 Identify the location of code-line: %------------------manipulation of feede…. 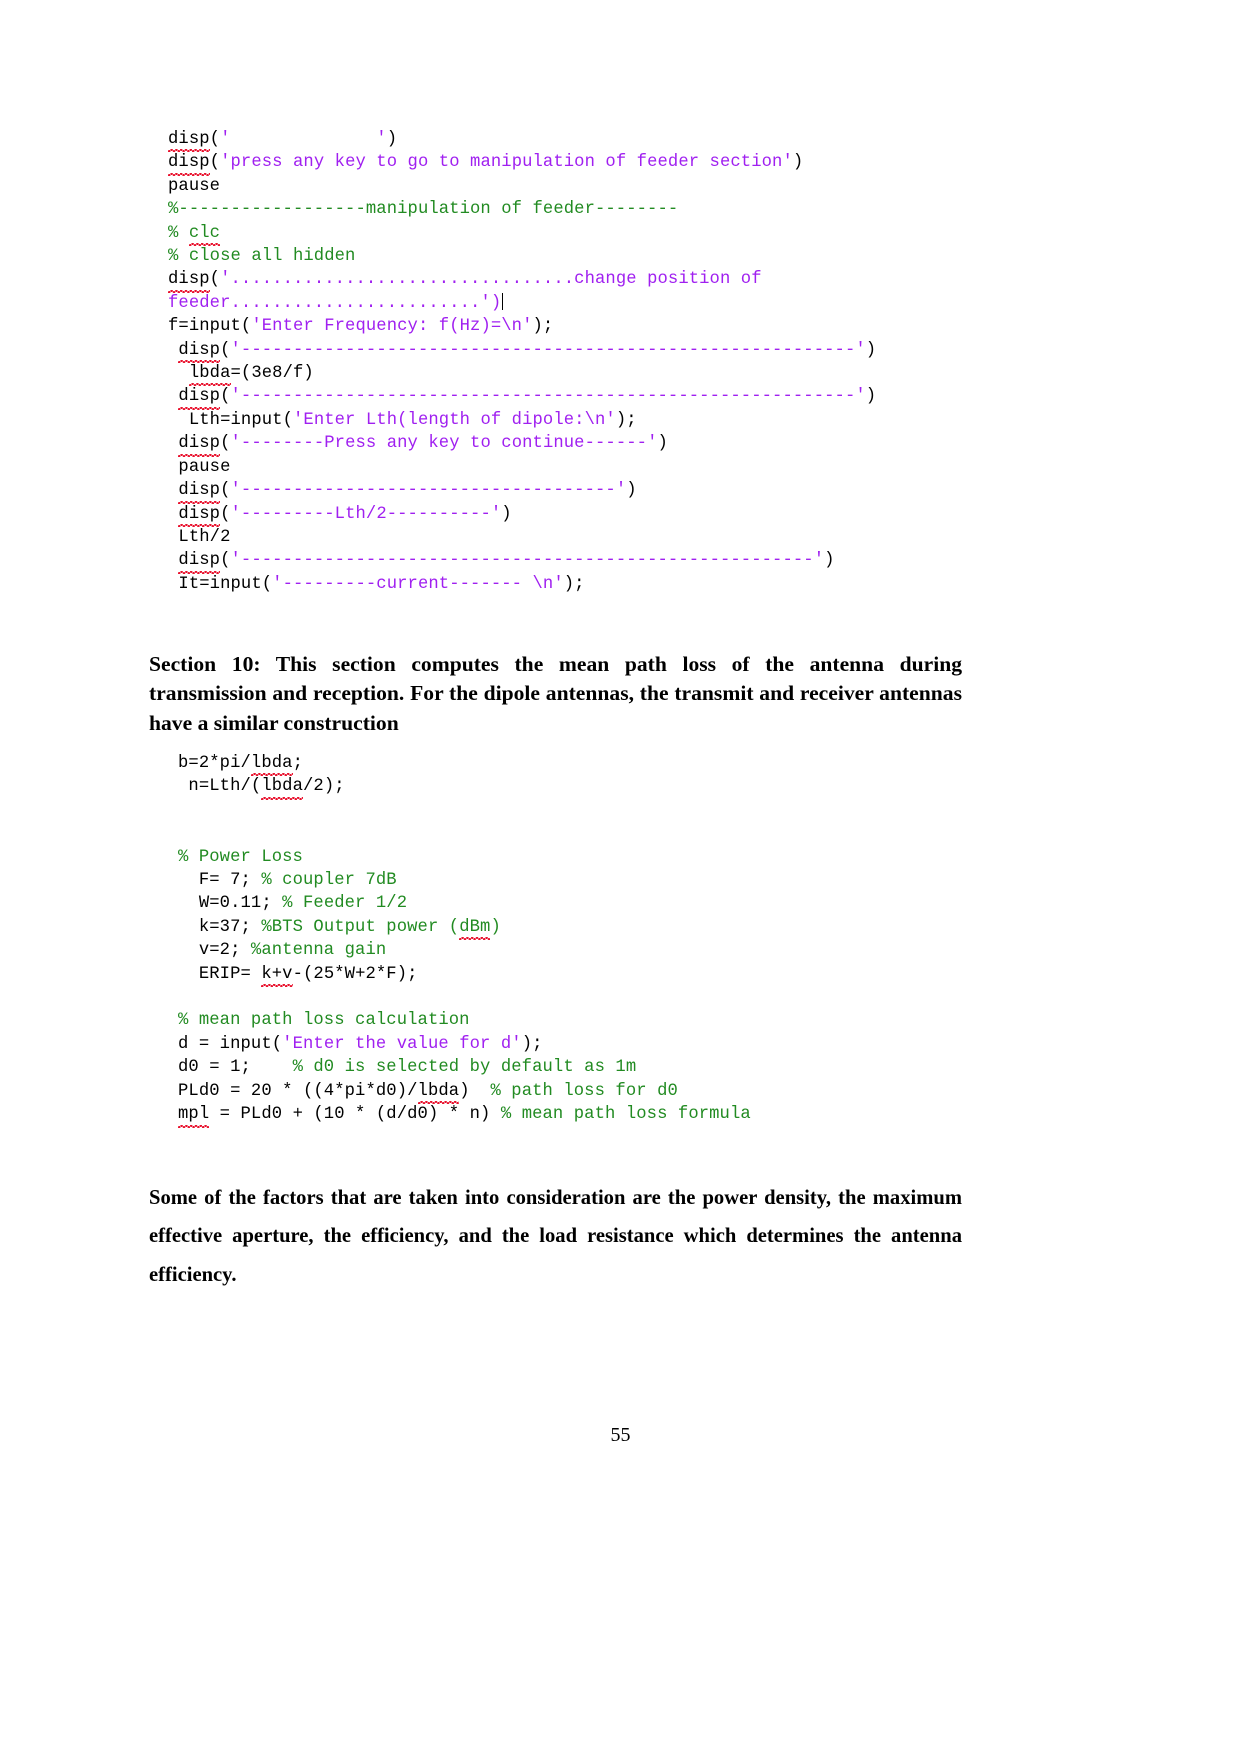
(522, 209).